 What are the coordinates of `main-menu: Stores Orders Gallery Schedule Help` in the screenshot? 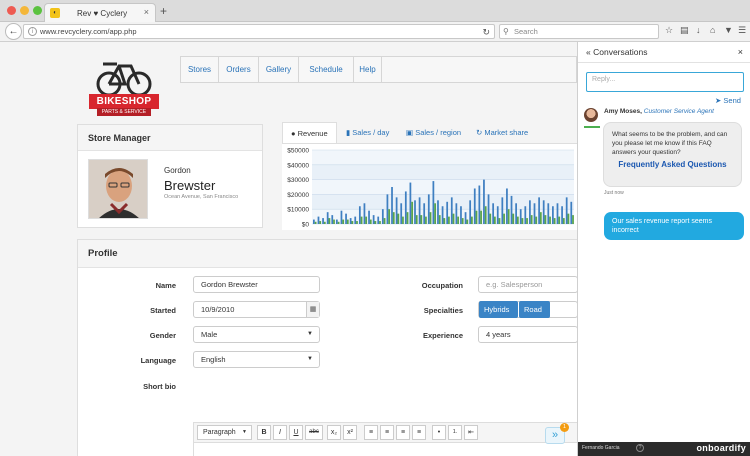 It's located at (378, 69).